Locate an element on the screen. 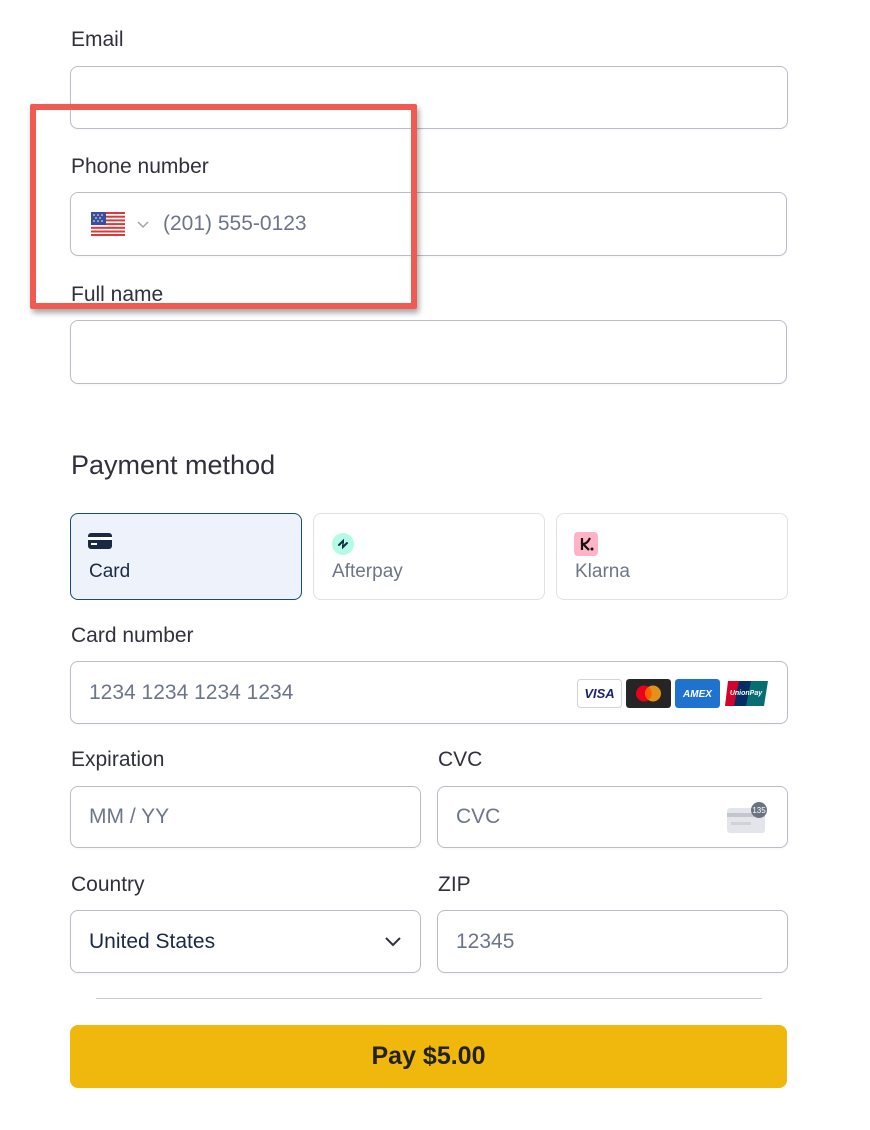 Image resolution: width=870 pixels, height=1130 pixels. visa-text: VISA is located at coordinates (599, 693).